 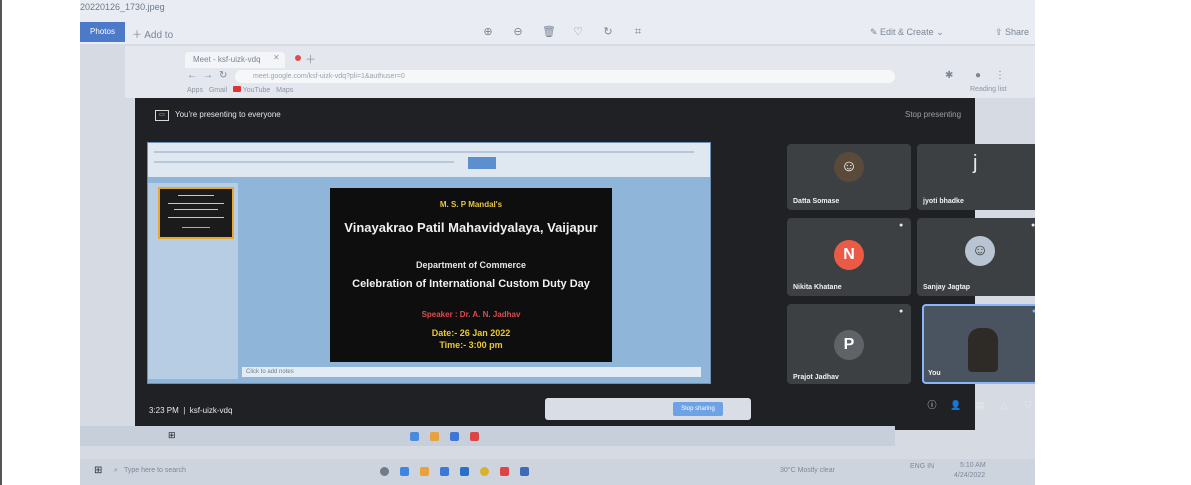 I want to click on windows-start-icon: ⊞, so click(x=98, y=470).